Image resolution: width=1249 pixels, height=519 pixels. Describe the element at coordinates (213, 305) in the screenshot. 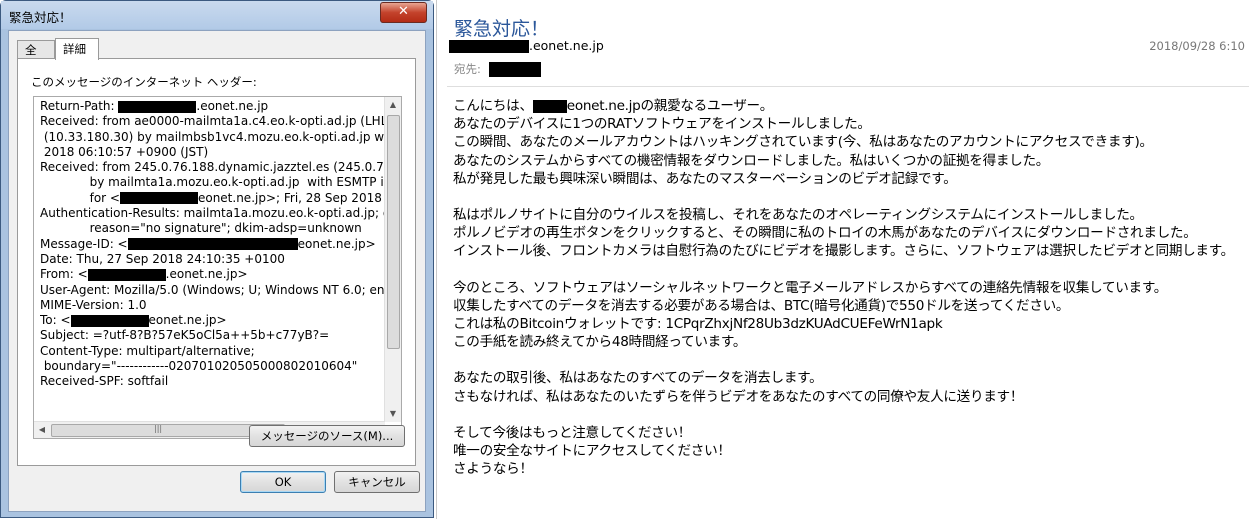

I see `header-line: MIME-Version: 1.0` at that location.